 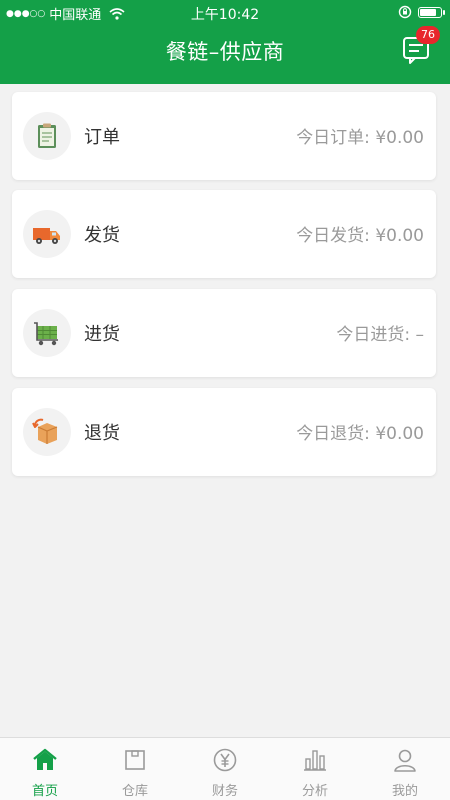 I want to click on tab-analysis: 分析, so click(x=315, y=769).